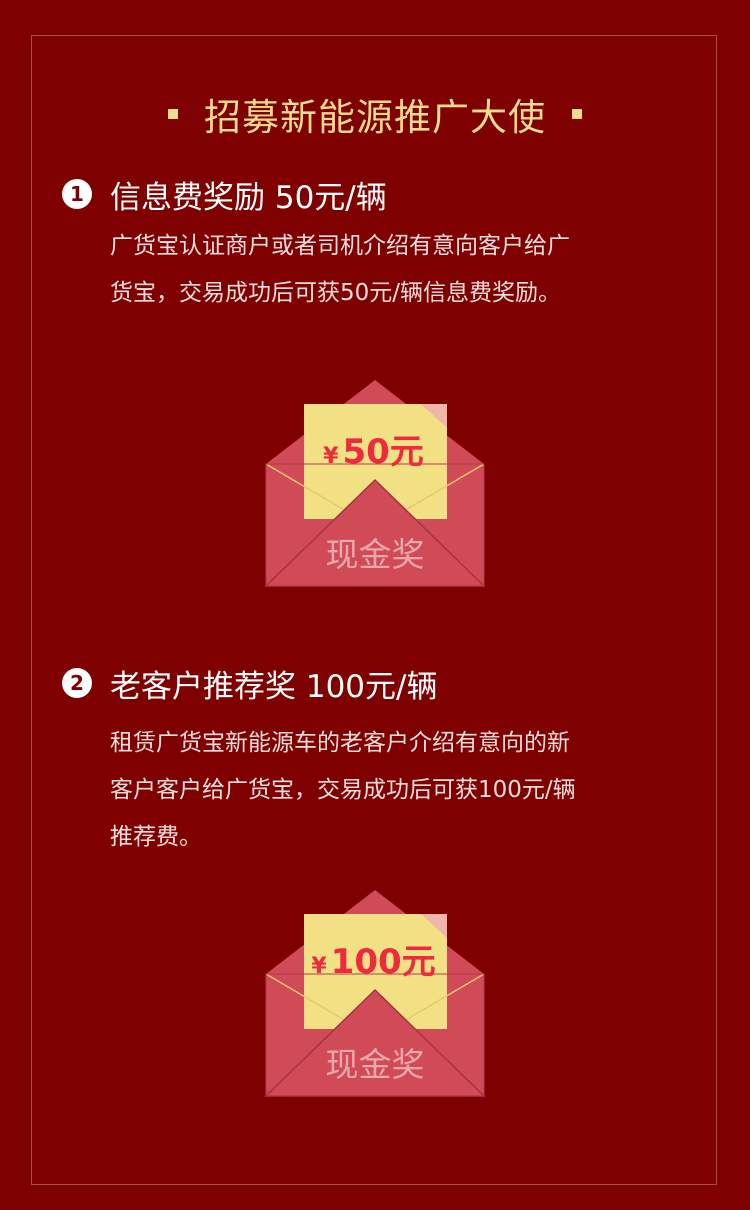 The height and width of the screenshot is (1210, 750). Describe the element at coordinates (375, 484) in the screenshot. I see `red-envelope-50: ¥ 50元 现金奖` at that location.